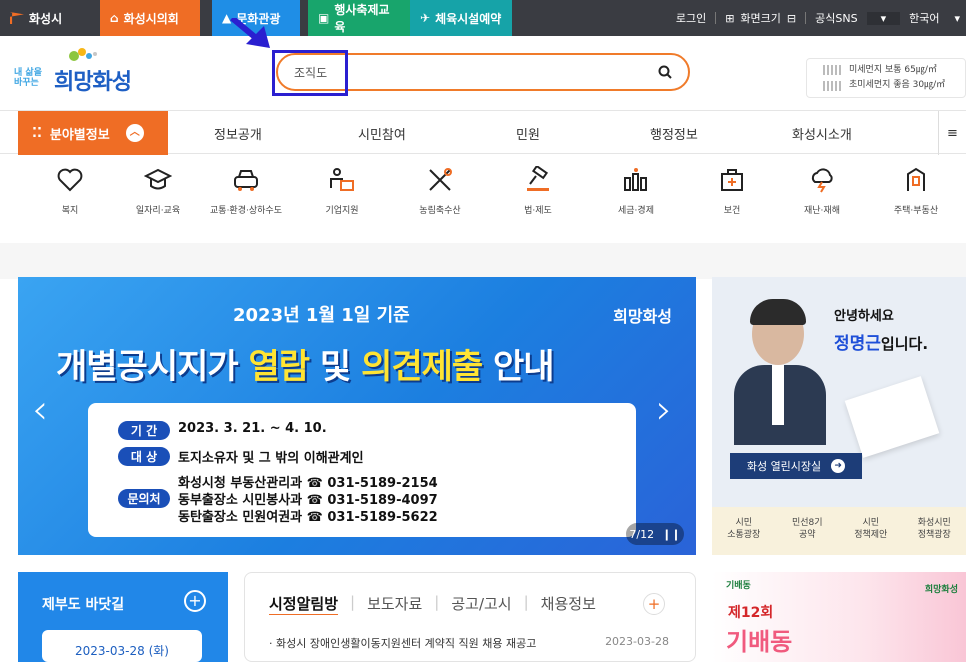 The width and height of the screenshot is (966, 662). What do you see at coordinates (150, 18) in the screenshot?
I see `tab-council: ⌂ 화성시의회` at bounding box center [150, 18].